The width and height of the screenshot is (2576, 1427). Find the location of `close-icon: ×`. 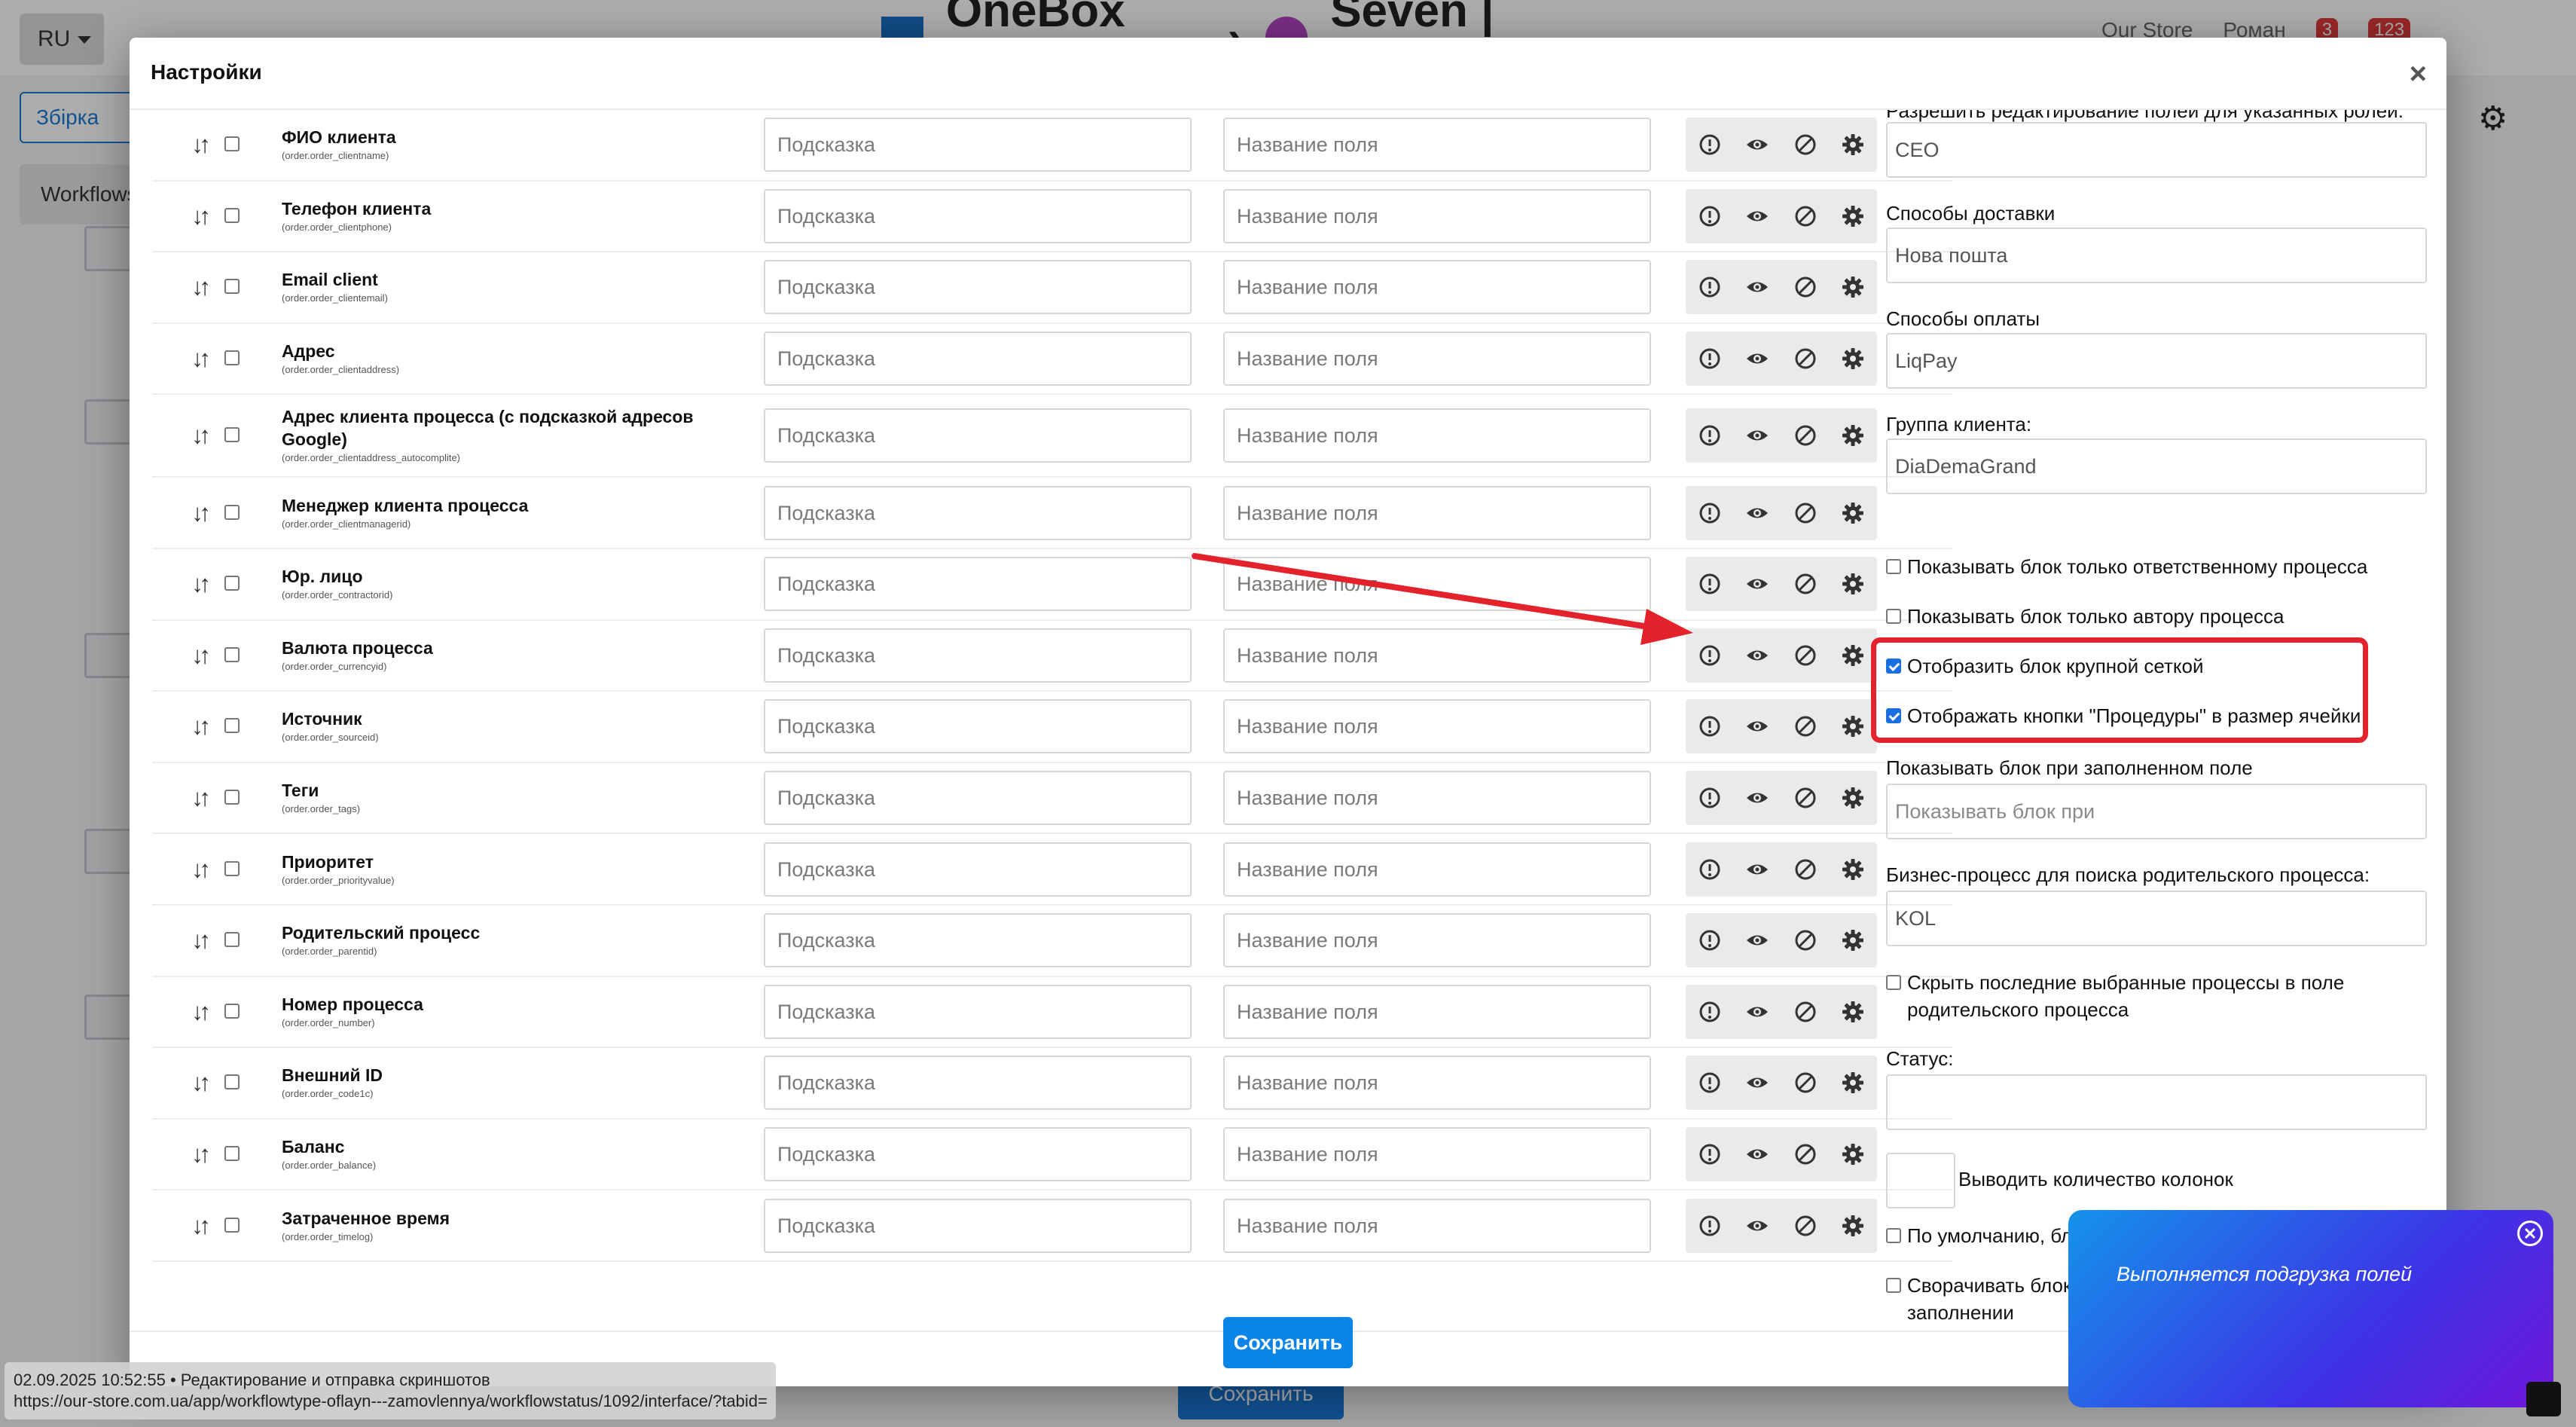

close-icon: × is located at coordinates (2419, 74).